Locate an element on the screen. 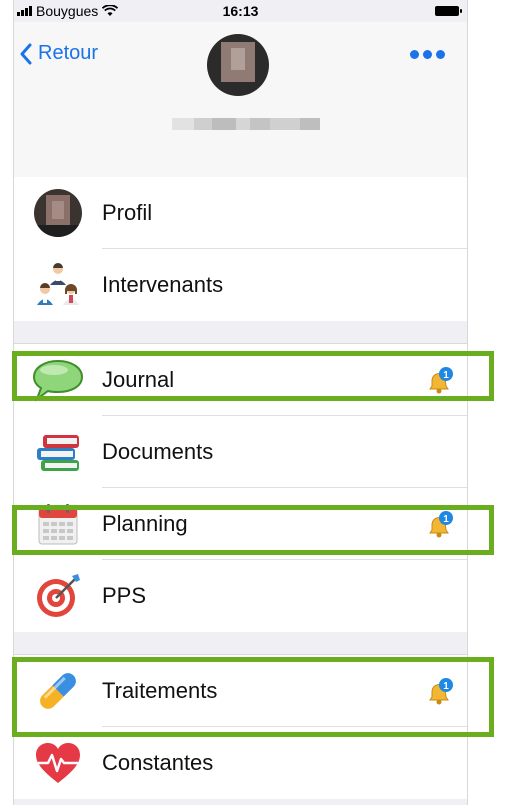  menu-item-traitements: Traitements 1 is located at coordinates (240, 691).